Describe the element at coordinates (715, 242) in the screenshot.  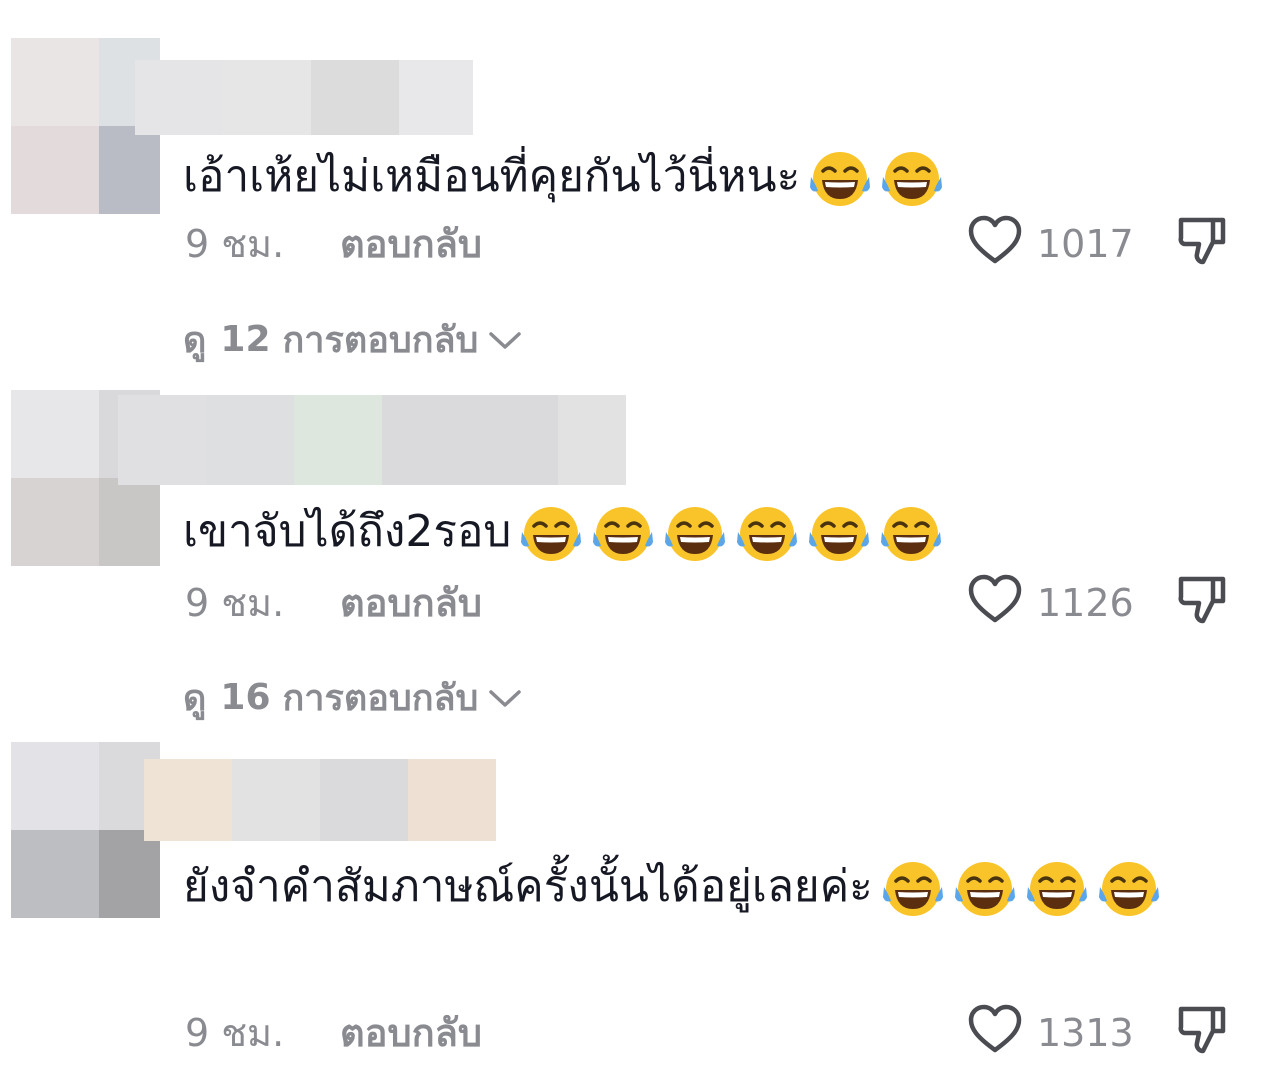
I see `comment-meta: 9 ชม. ตอบกลับ 1017` at that location.